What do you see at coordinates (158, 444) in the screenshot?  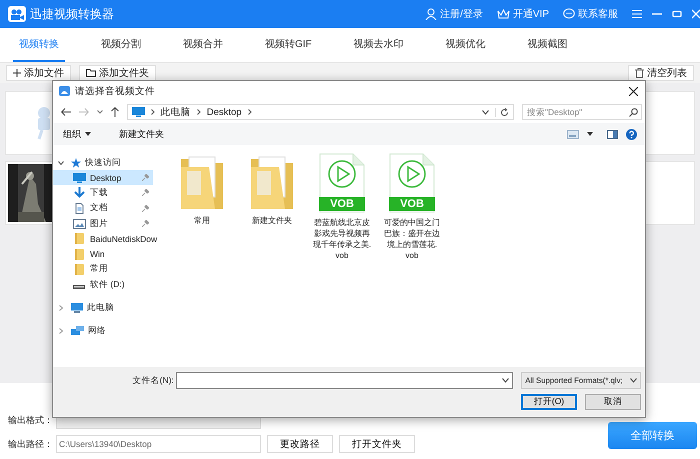 I see `output-path-field: C:\Users\13940\Desktop` at bounding box center [158, 444].